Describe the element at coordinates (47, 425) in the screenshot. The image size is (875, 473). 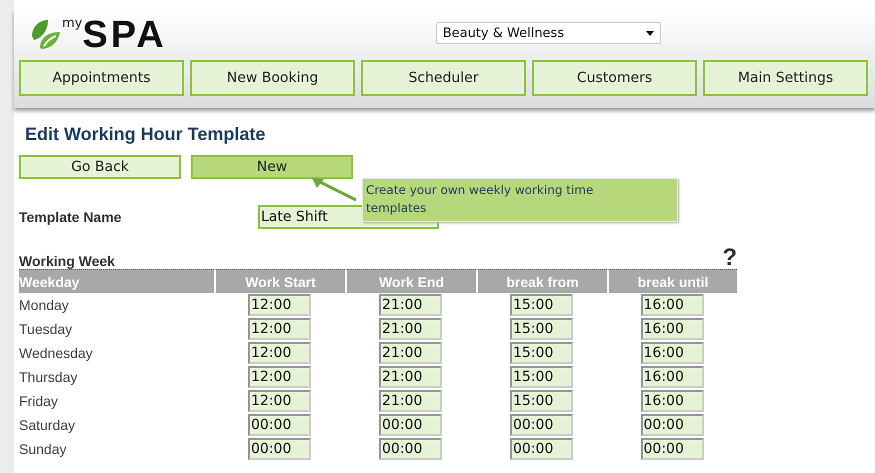
I see `weekday-label: Saturday` at that location.